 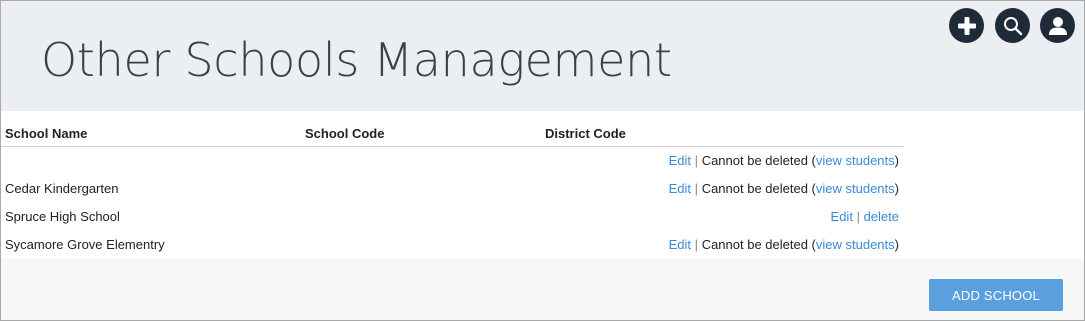 I want to click on search-icon-button, so click(x=1012, y=25).